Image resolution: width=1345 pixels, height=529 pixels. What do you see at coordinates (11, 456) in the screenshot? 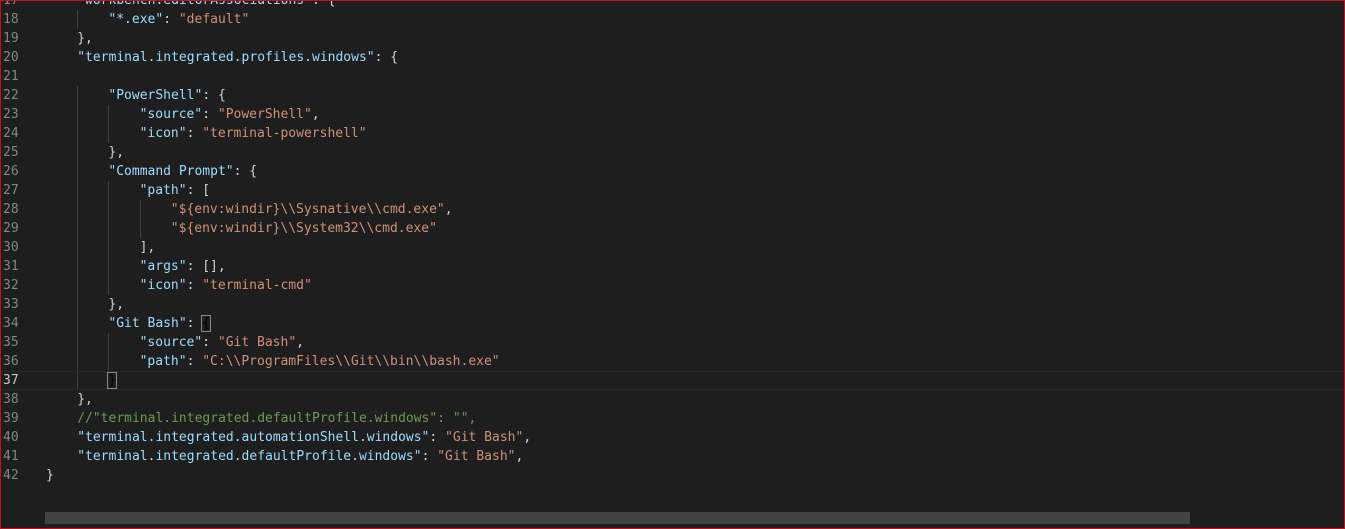
I see `line-number: 41` at bounding box center [11, 456].